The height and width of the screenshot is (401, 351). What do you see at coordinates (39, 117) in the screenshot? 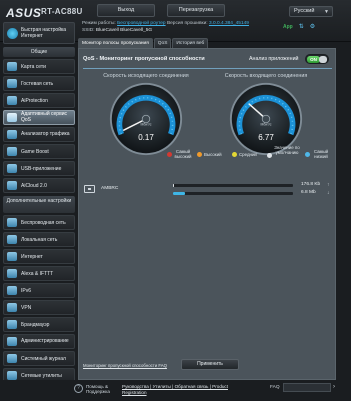
I see `sidebar-item-adaptive-qos: Адаптивный сервис QoS` at bounding box center [39, 117].